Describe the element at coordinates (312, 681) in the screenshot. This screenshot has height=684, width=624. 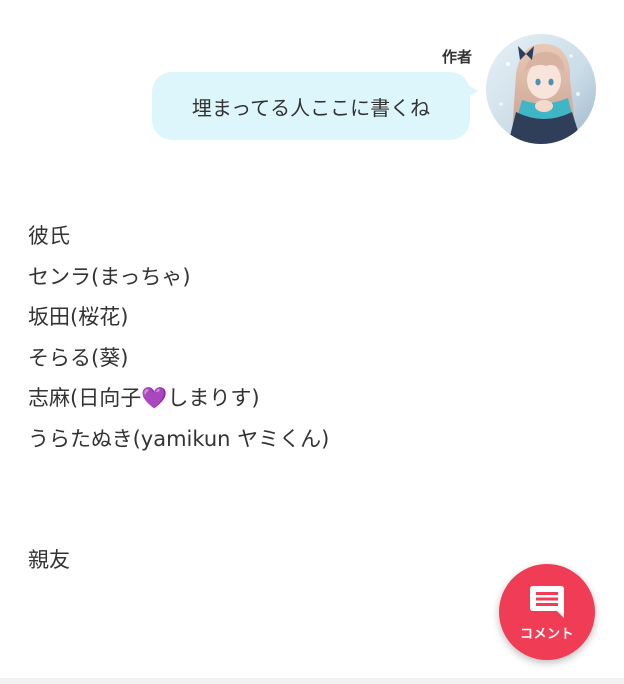
I see `bottom-divider` at that location.